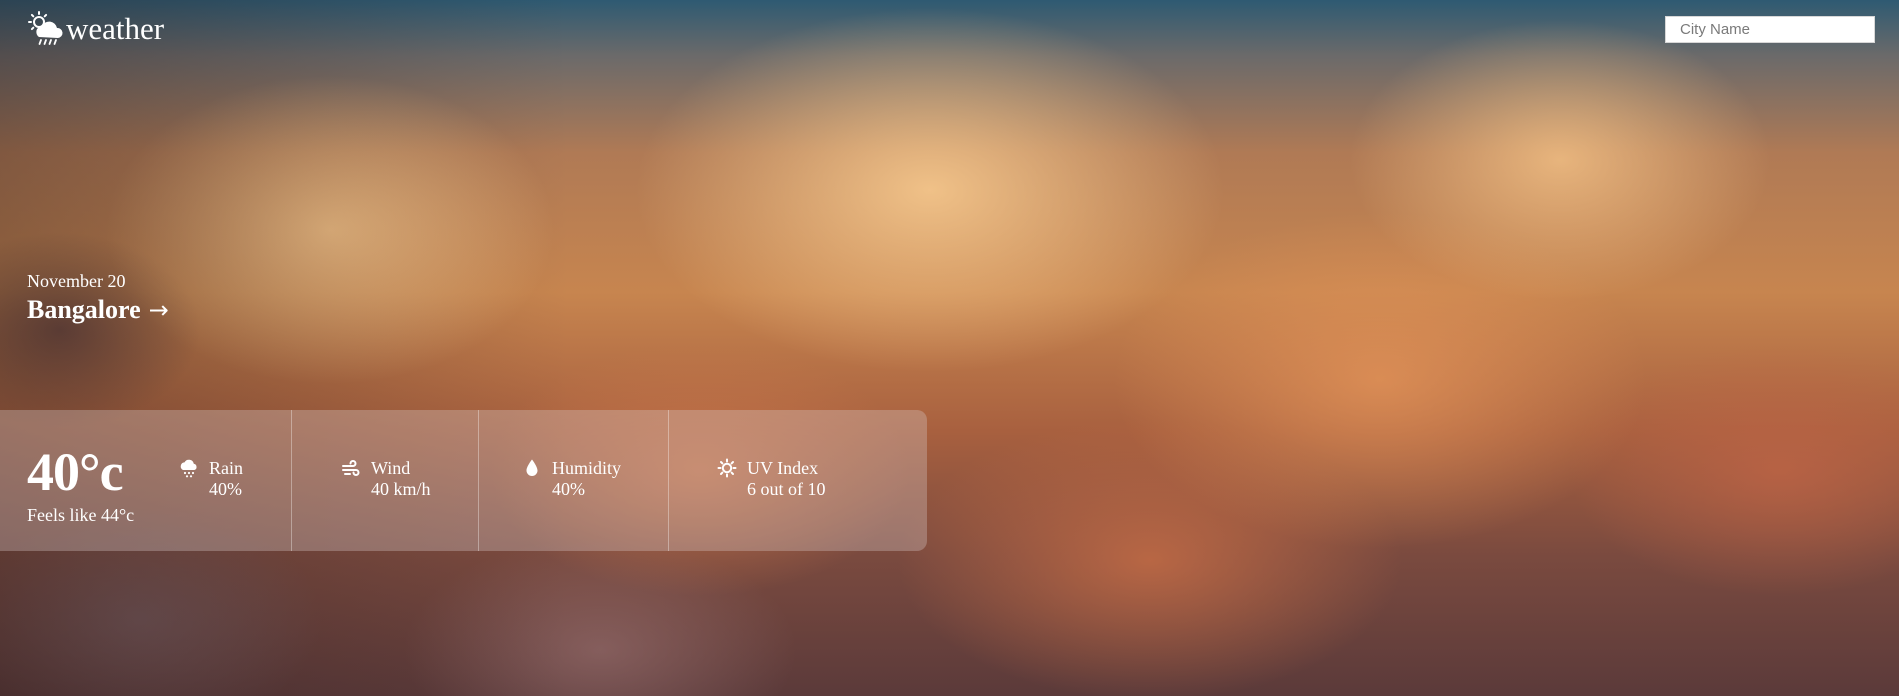  Describe the element at coordinates (391, 468) in the screenshot. I see `metric-label: Wind` at that location.